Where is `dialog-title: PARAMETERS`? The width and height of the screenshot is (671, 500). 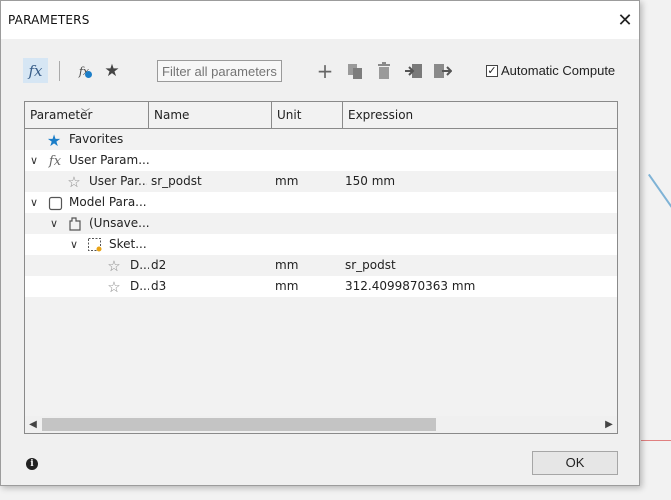 dialog-title: PARAMETERS is located at coordinates (49, 20).